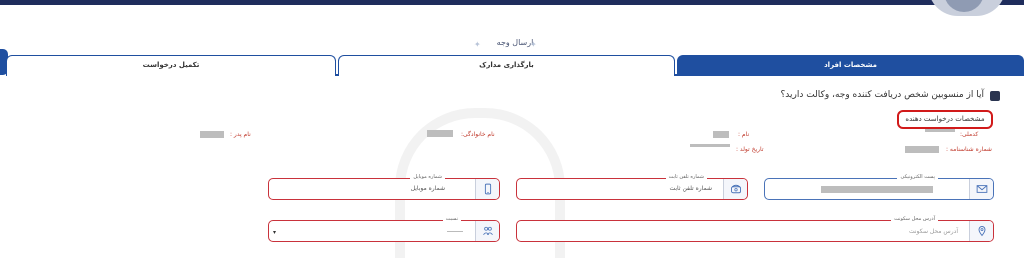 This screenshot has height=267, width=1024. What do you see at coordinates (914, 219) in the screenshot?
I see `address-field-label: آدرس محل سکونت` at bounding box center [914, 219].